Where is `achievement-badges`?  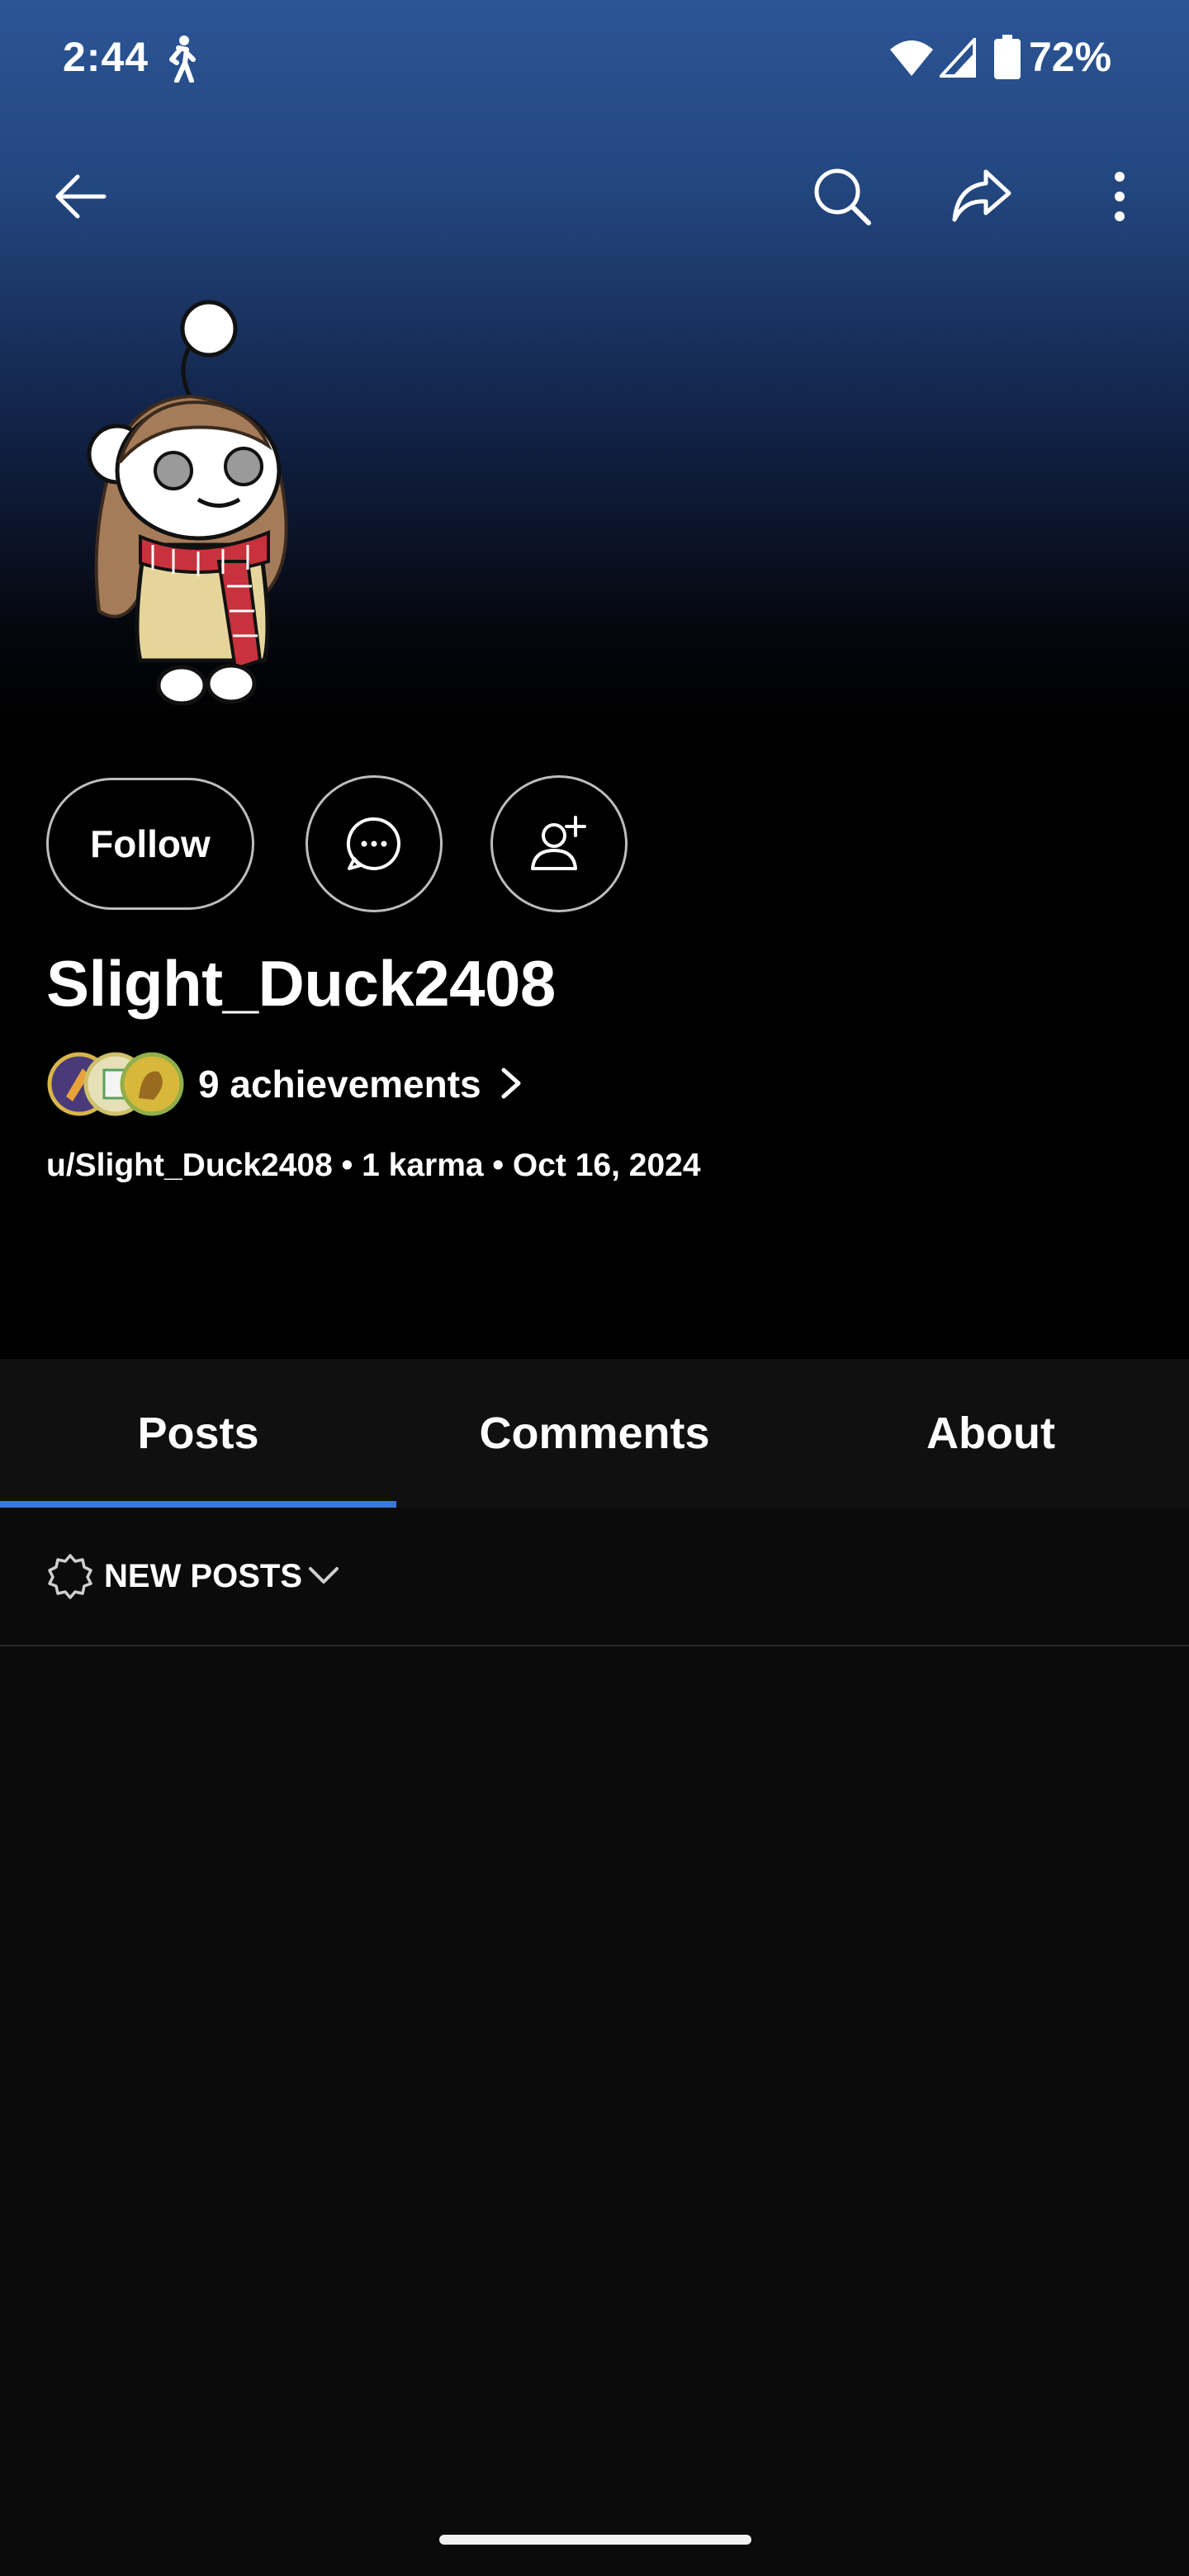
achievement-badges is located at coordinates (115, 1084).